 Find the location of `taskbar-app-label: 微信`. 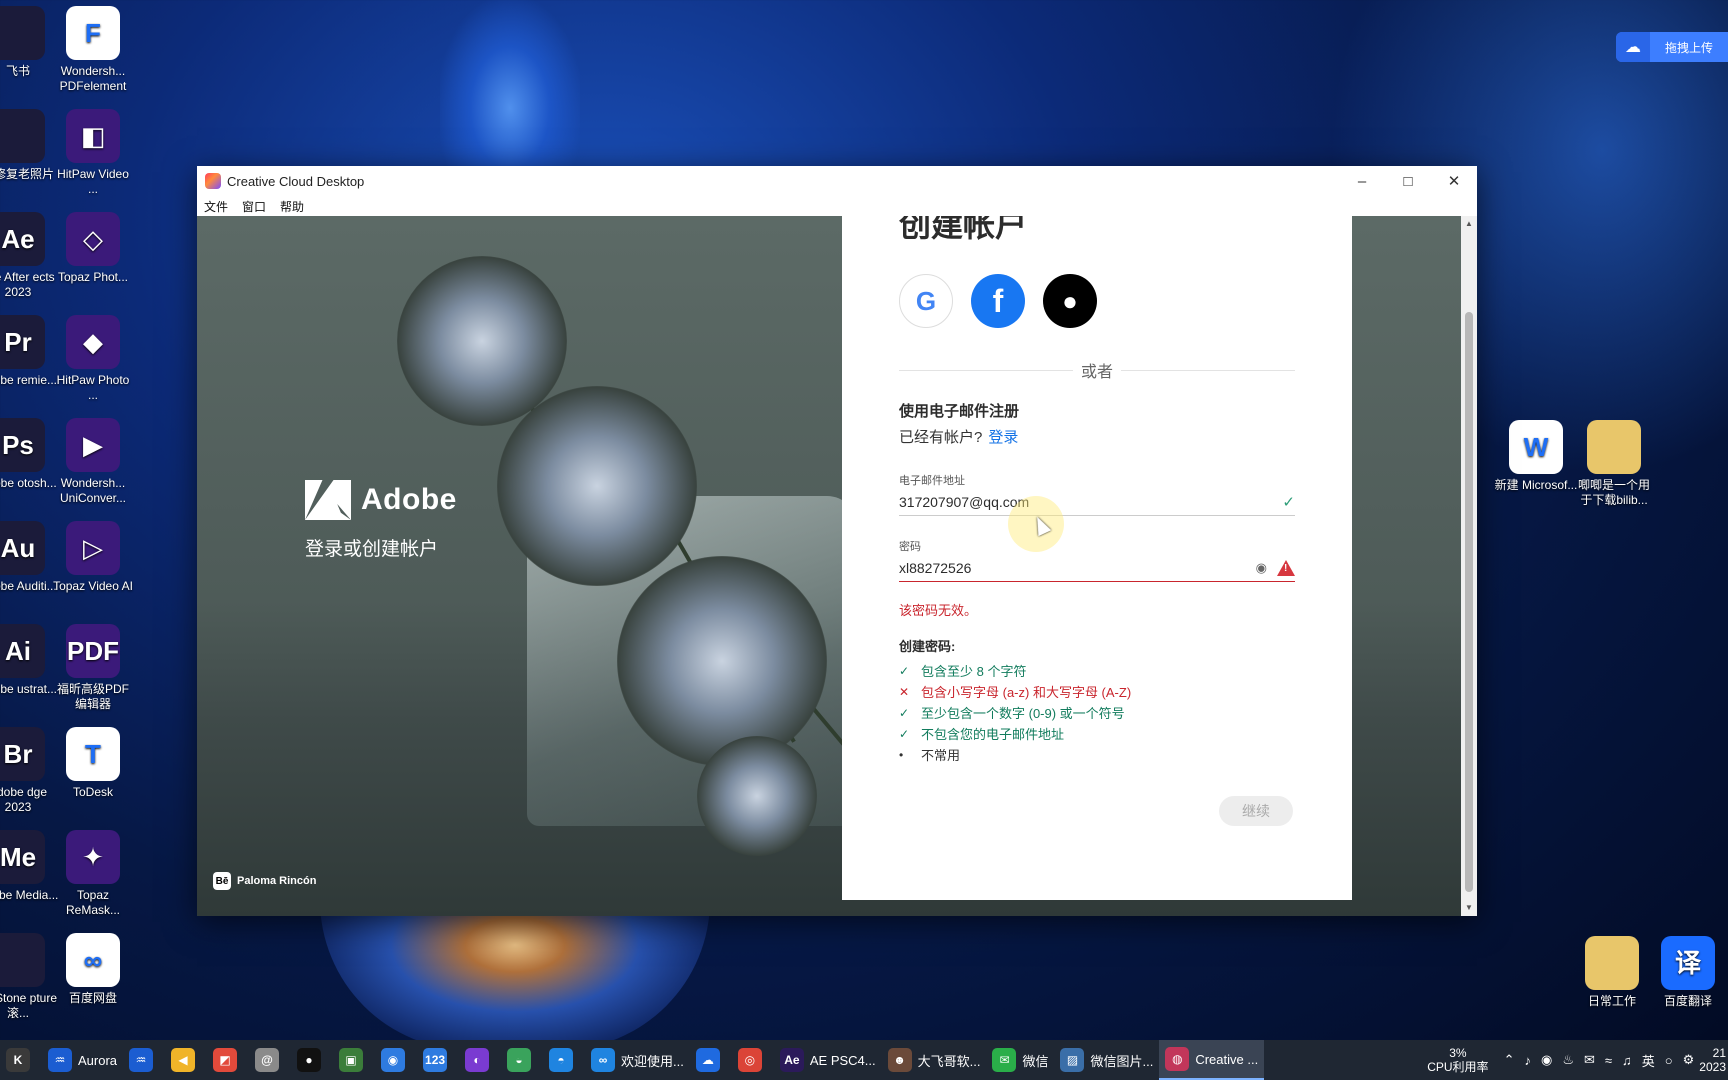

taskbar-app-label: 微信 is located at coordinates (1035, 1061).